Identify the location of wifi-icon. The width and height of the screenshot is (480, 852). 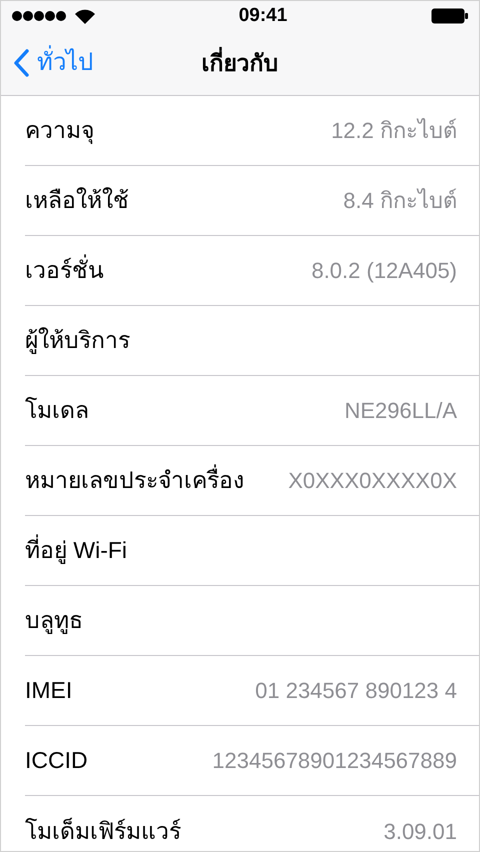
(85, 16).